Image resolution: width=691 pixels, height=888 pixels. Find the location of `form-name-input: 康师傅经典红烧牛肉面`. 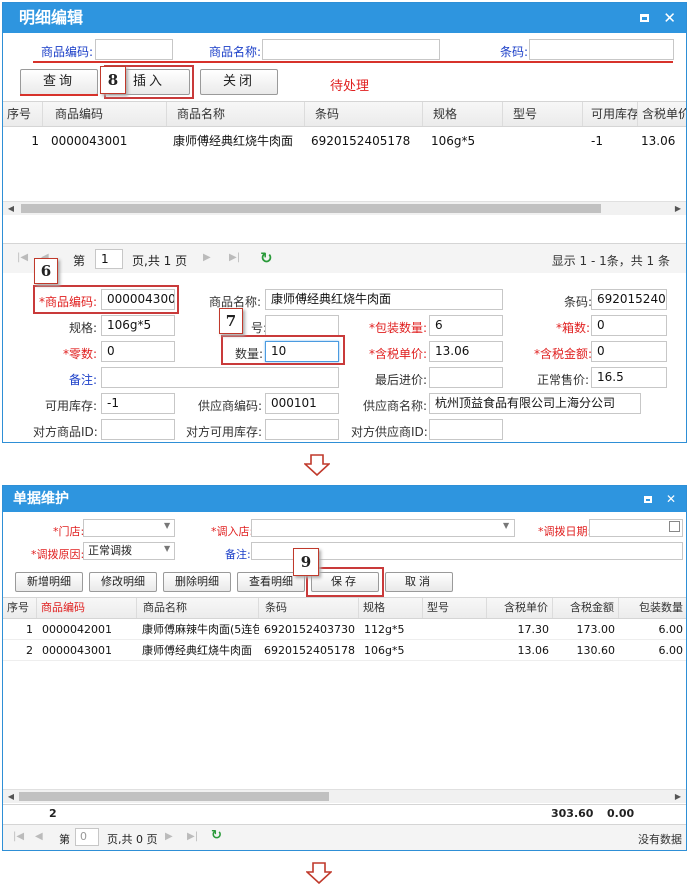

form-name-input: 康师傅经典红烧牛肉面 is located at coordinates (384, 299).